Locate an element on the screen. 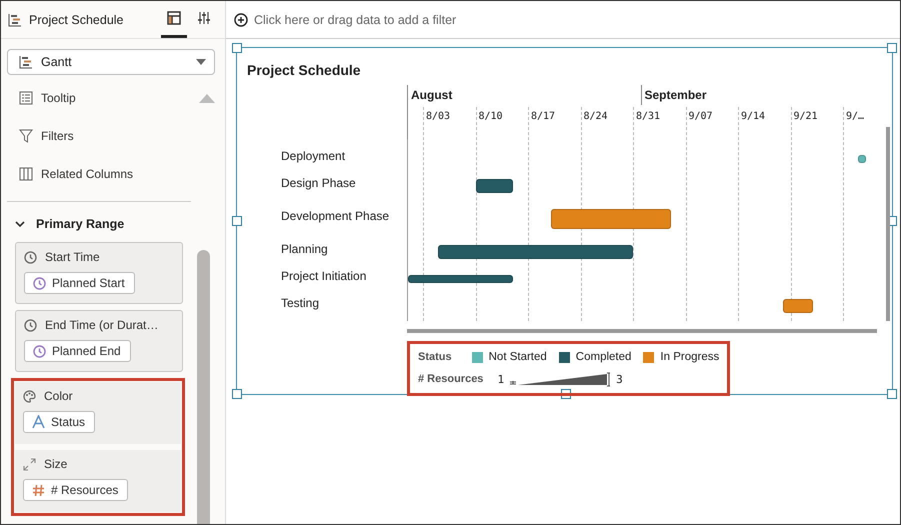 The image size is (901, 525). hash-icon is located at coordinates (38, 490).